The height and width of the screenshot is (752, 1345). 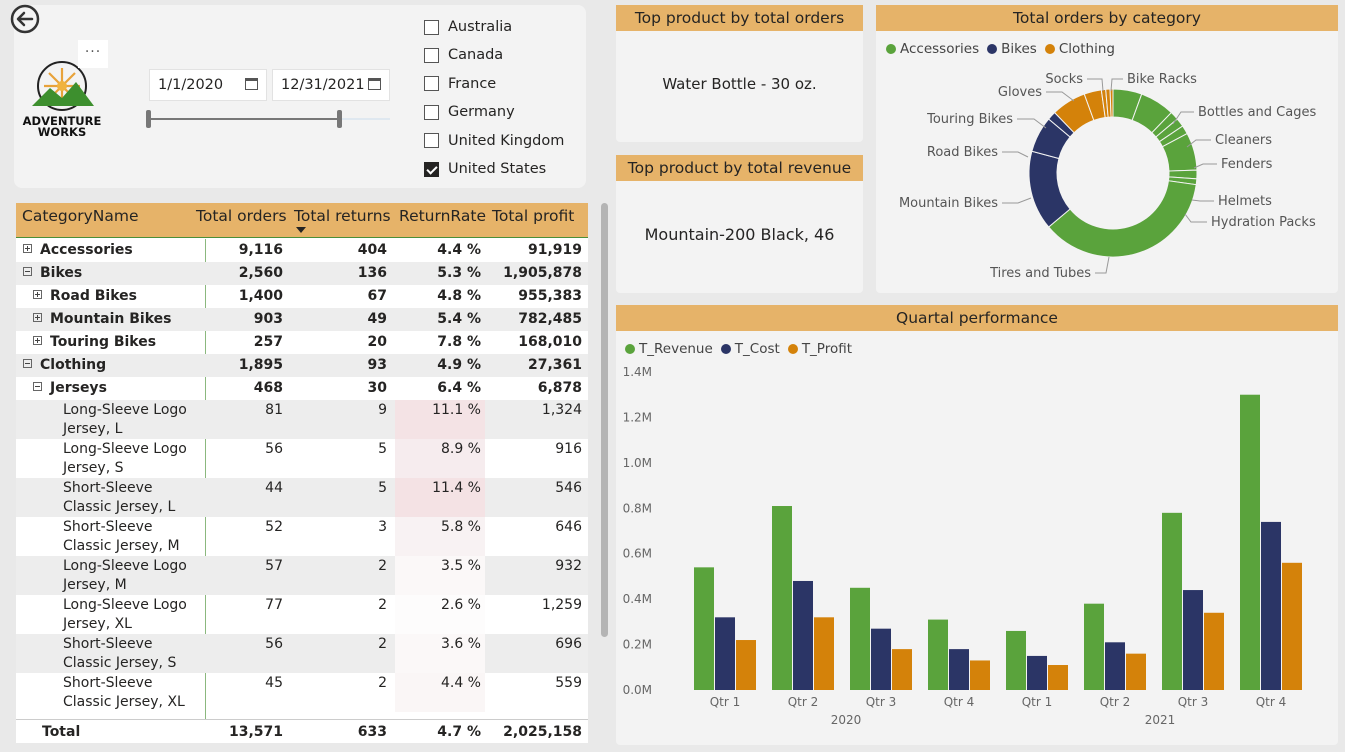 I want to click on end-date-input: 12/31/2021, so click(x=331, y=85).